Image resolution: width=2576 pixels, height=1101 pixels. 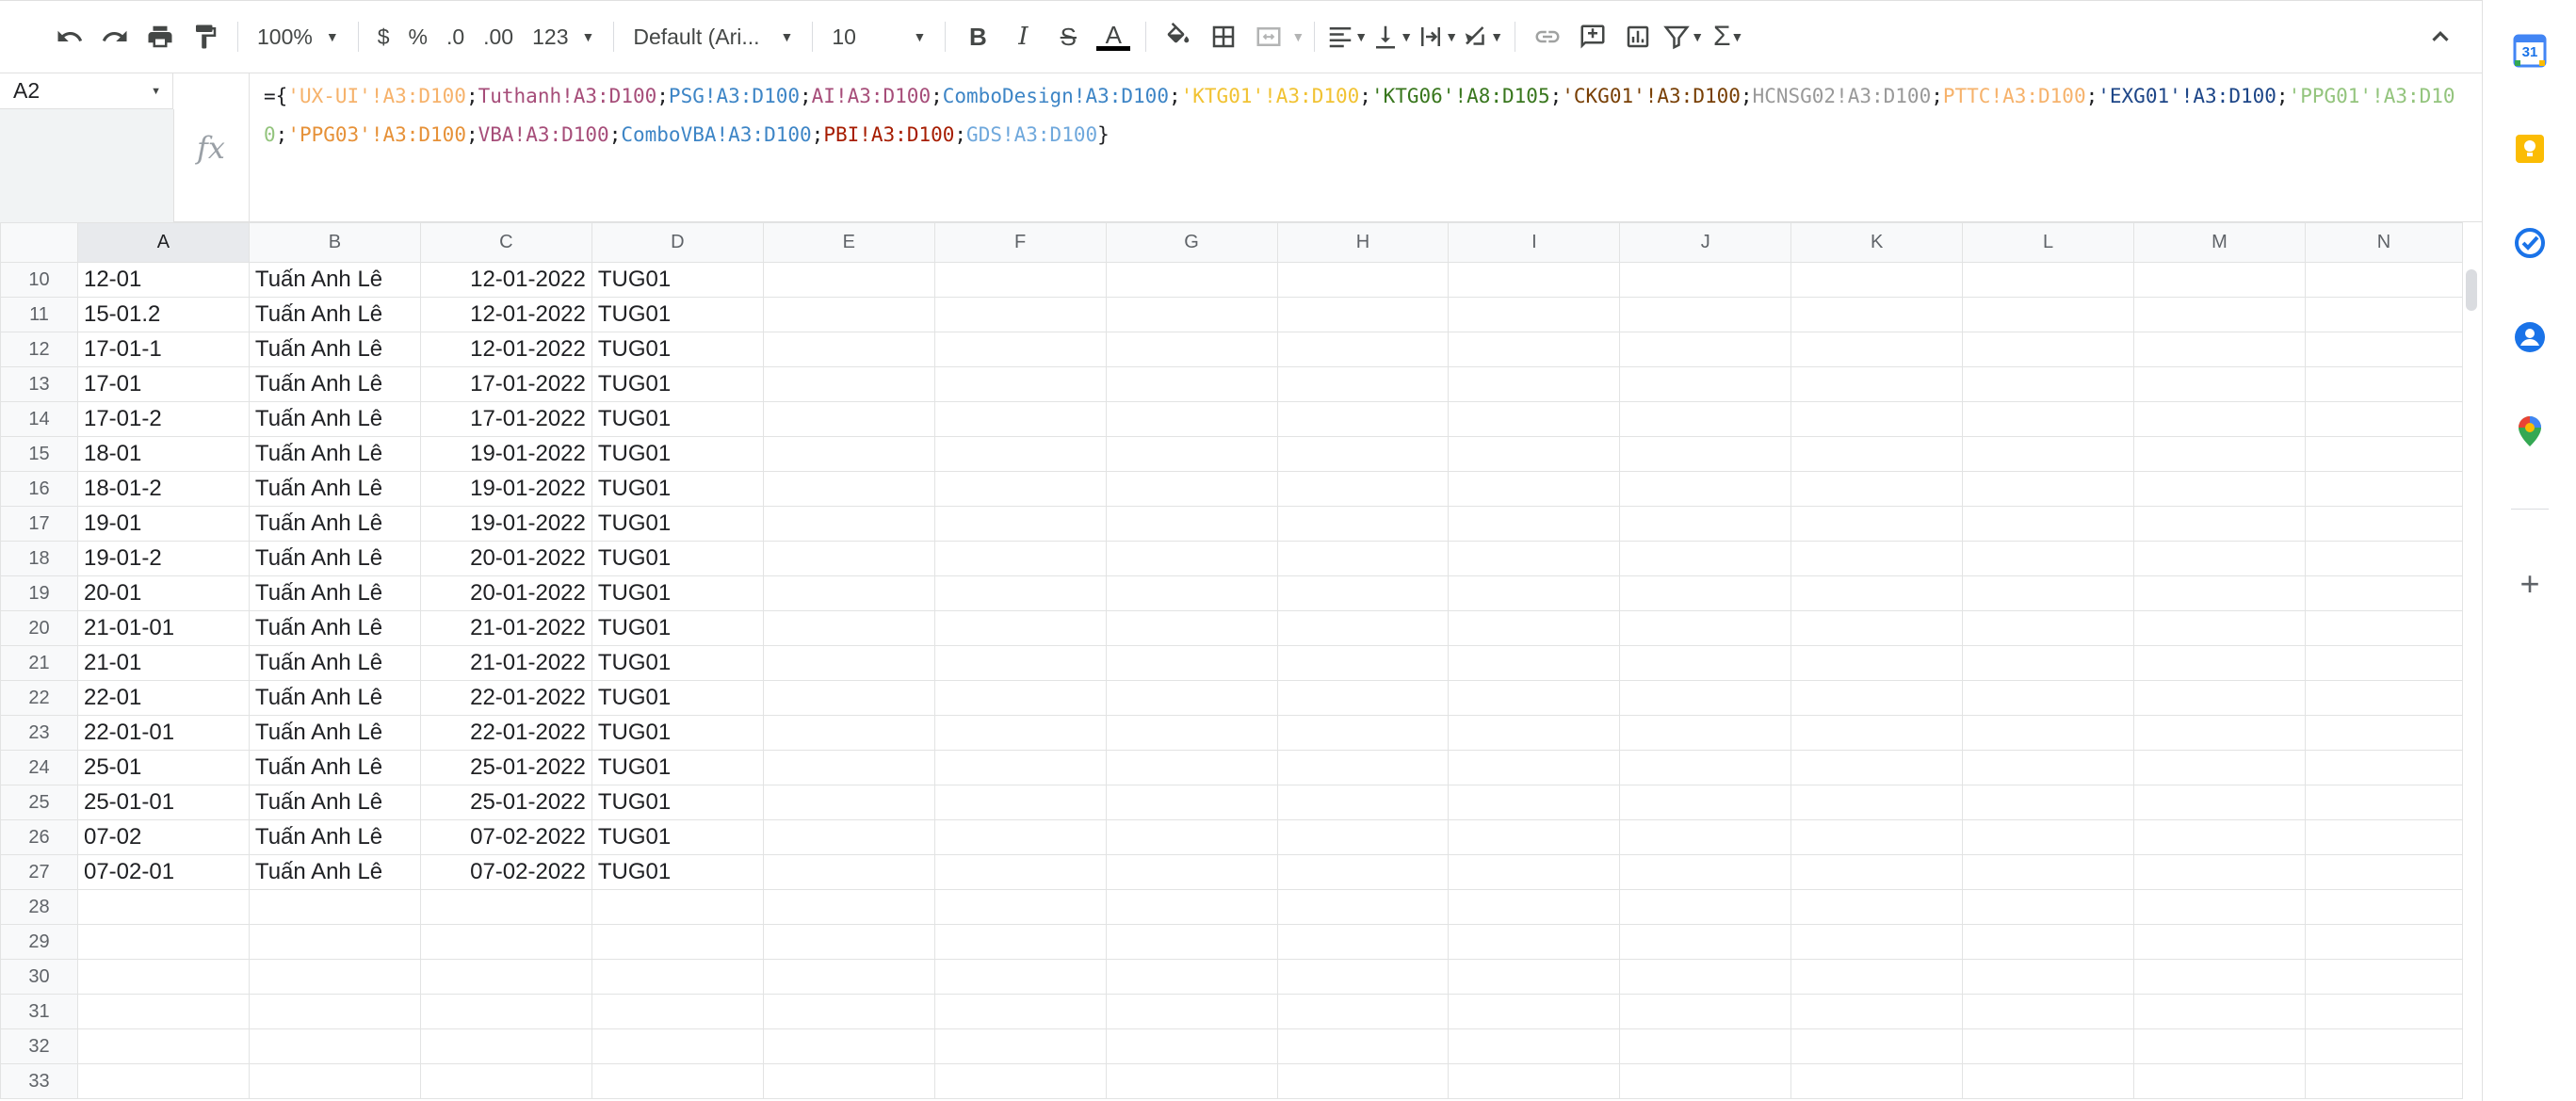 What do you see at coordinates (163, 733) in the screenshot?
I see `cell-a: 22-01-01` at bounding box center [163, 733].